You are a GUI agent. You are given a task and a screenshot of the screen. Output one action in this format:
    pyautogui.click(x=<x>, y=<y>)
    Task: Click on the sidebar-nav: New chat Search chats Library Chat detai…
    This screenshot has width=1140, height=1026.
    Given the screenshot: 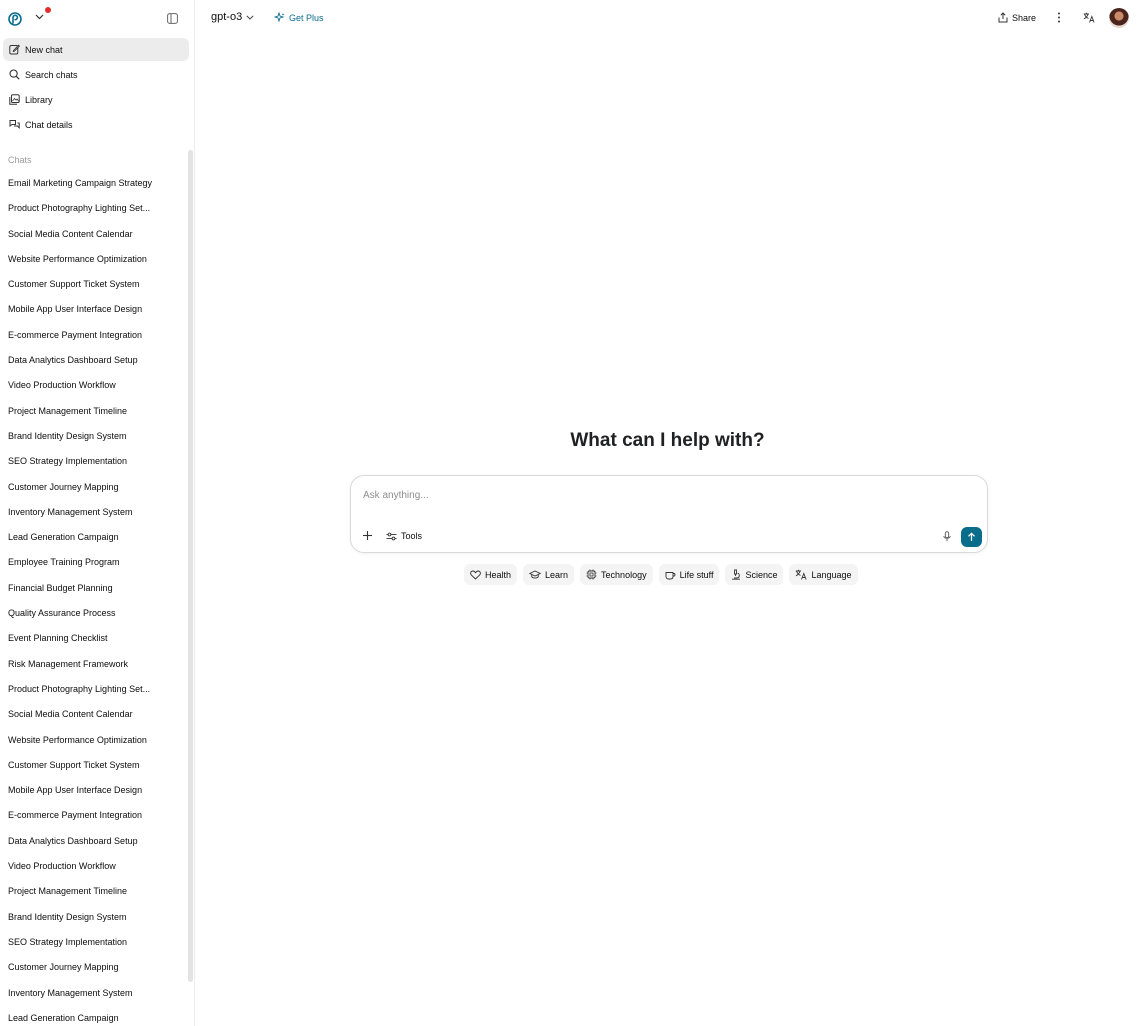 What is the action you would take?
    pyautogui.click(x=97, y=87)
    